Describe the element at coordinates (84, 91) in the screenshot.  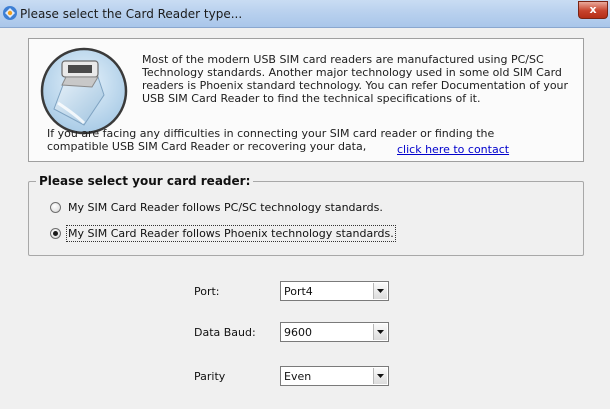
I see `usb-card-reader-icon` at that location.